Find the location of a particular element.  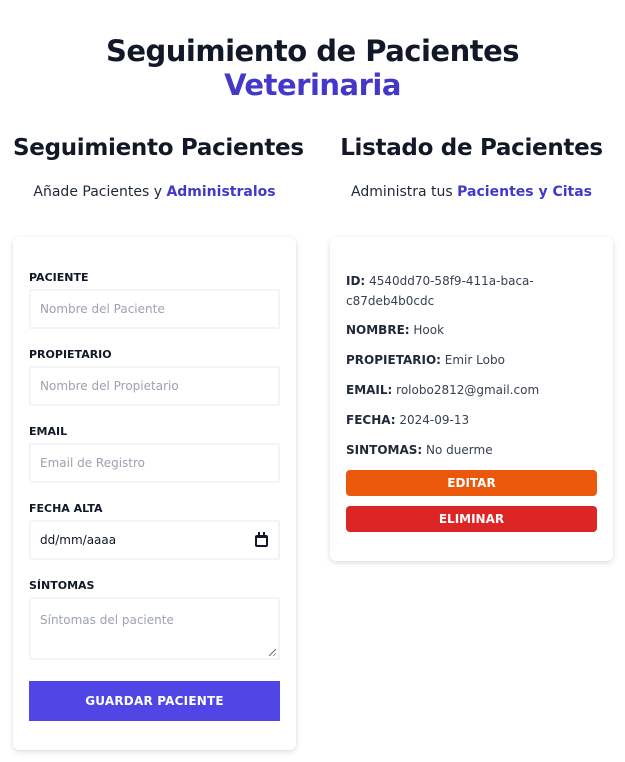

email-label: EMAIL is located at coordinates (48, 431).